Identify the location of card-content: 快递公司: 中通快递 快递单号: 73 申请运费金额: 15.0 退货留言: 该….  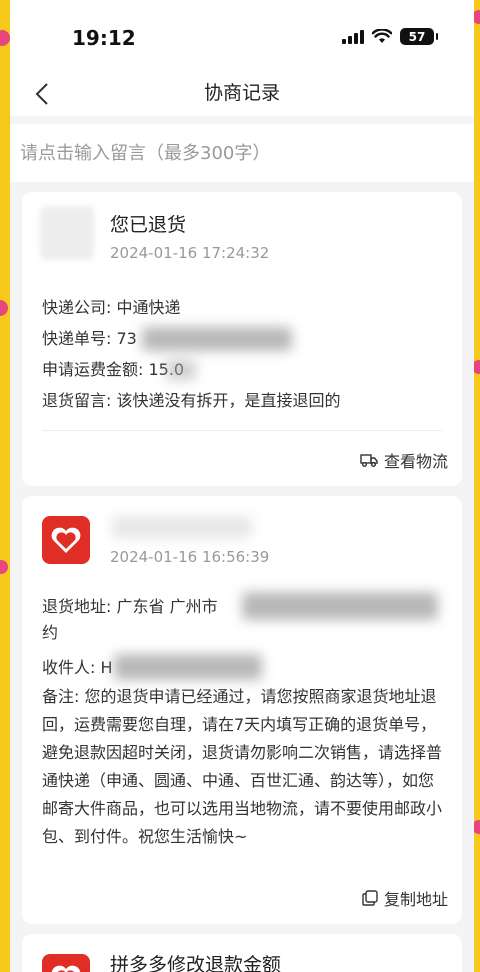
(242, 348).